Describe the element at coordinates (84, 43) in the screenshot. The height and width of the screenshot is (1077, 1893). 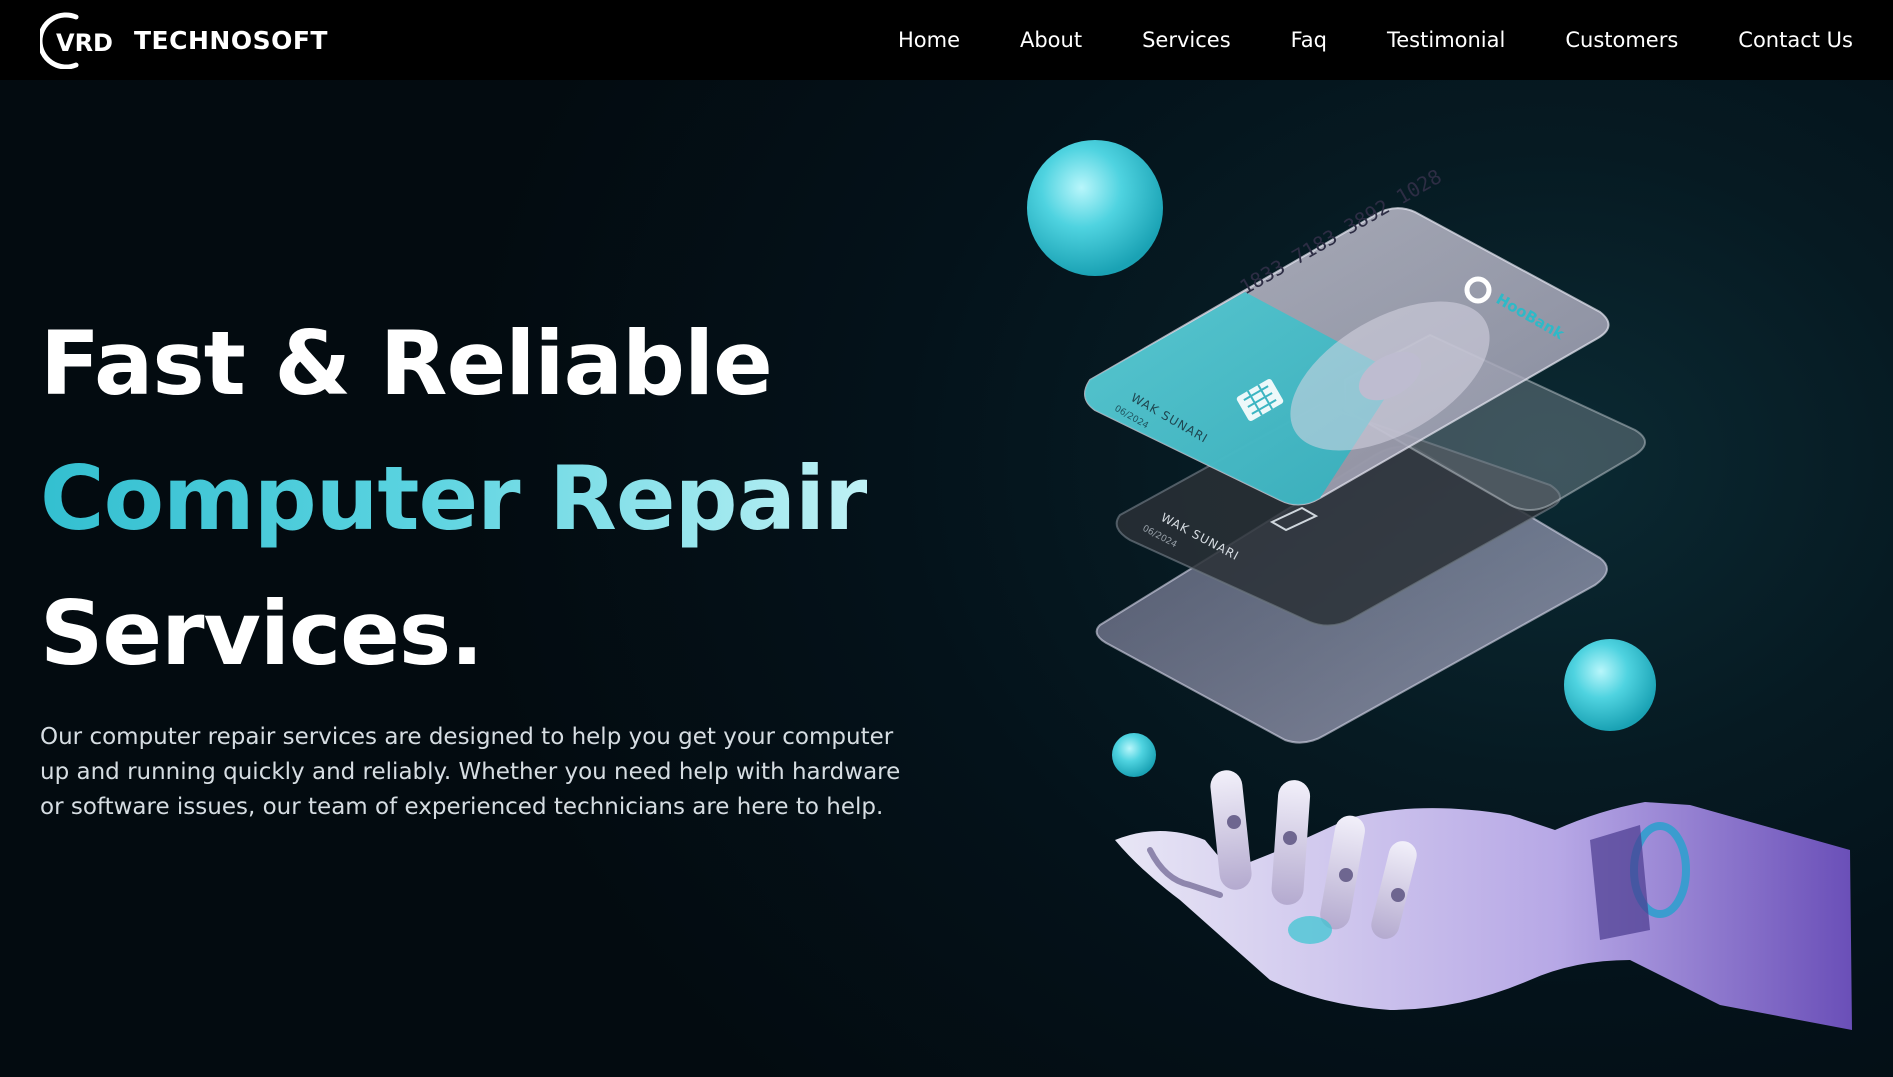
I see `logo-mark-text: VRD` at that location.